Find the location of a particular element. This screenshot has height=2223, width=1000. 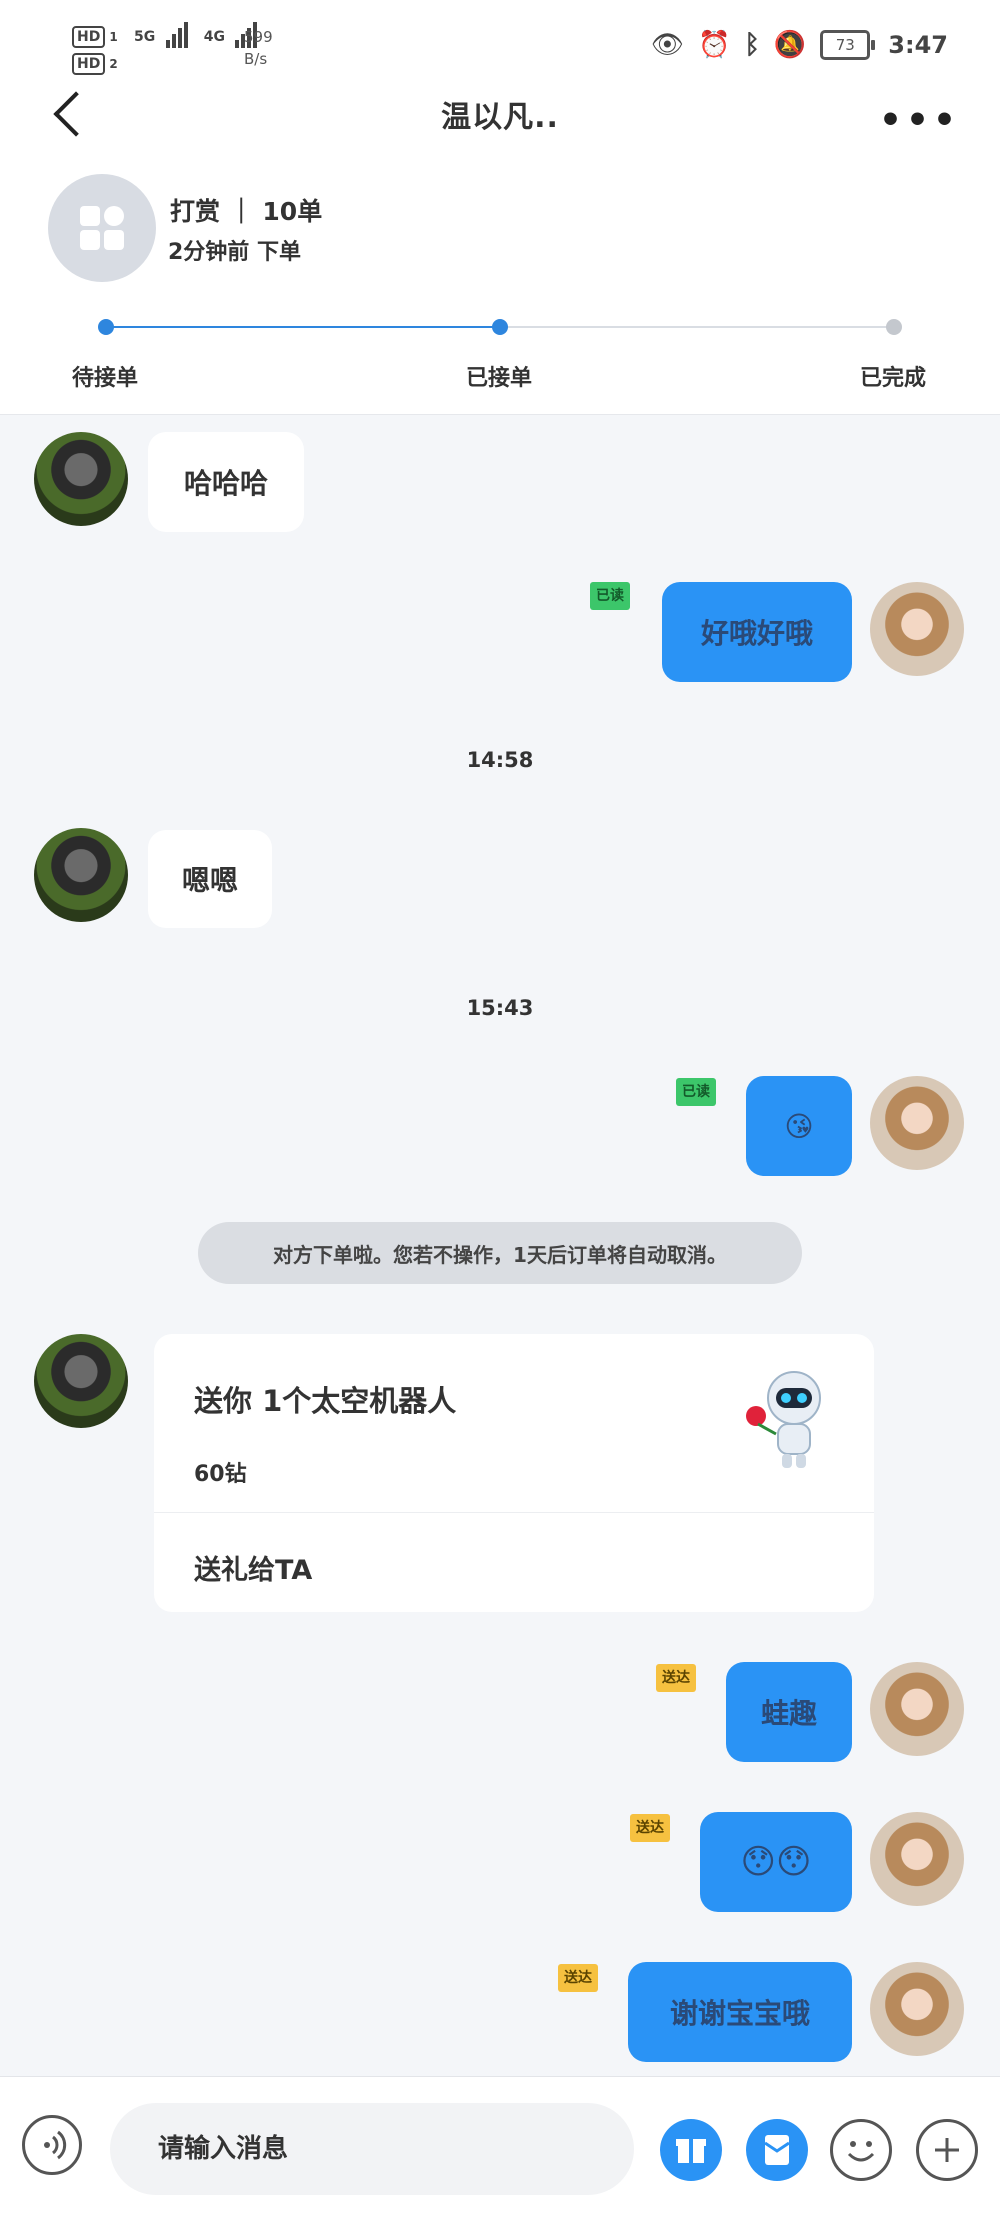

order-type: 打赏 ｜ 10单 is located at coordinates (246, 211).